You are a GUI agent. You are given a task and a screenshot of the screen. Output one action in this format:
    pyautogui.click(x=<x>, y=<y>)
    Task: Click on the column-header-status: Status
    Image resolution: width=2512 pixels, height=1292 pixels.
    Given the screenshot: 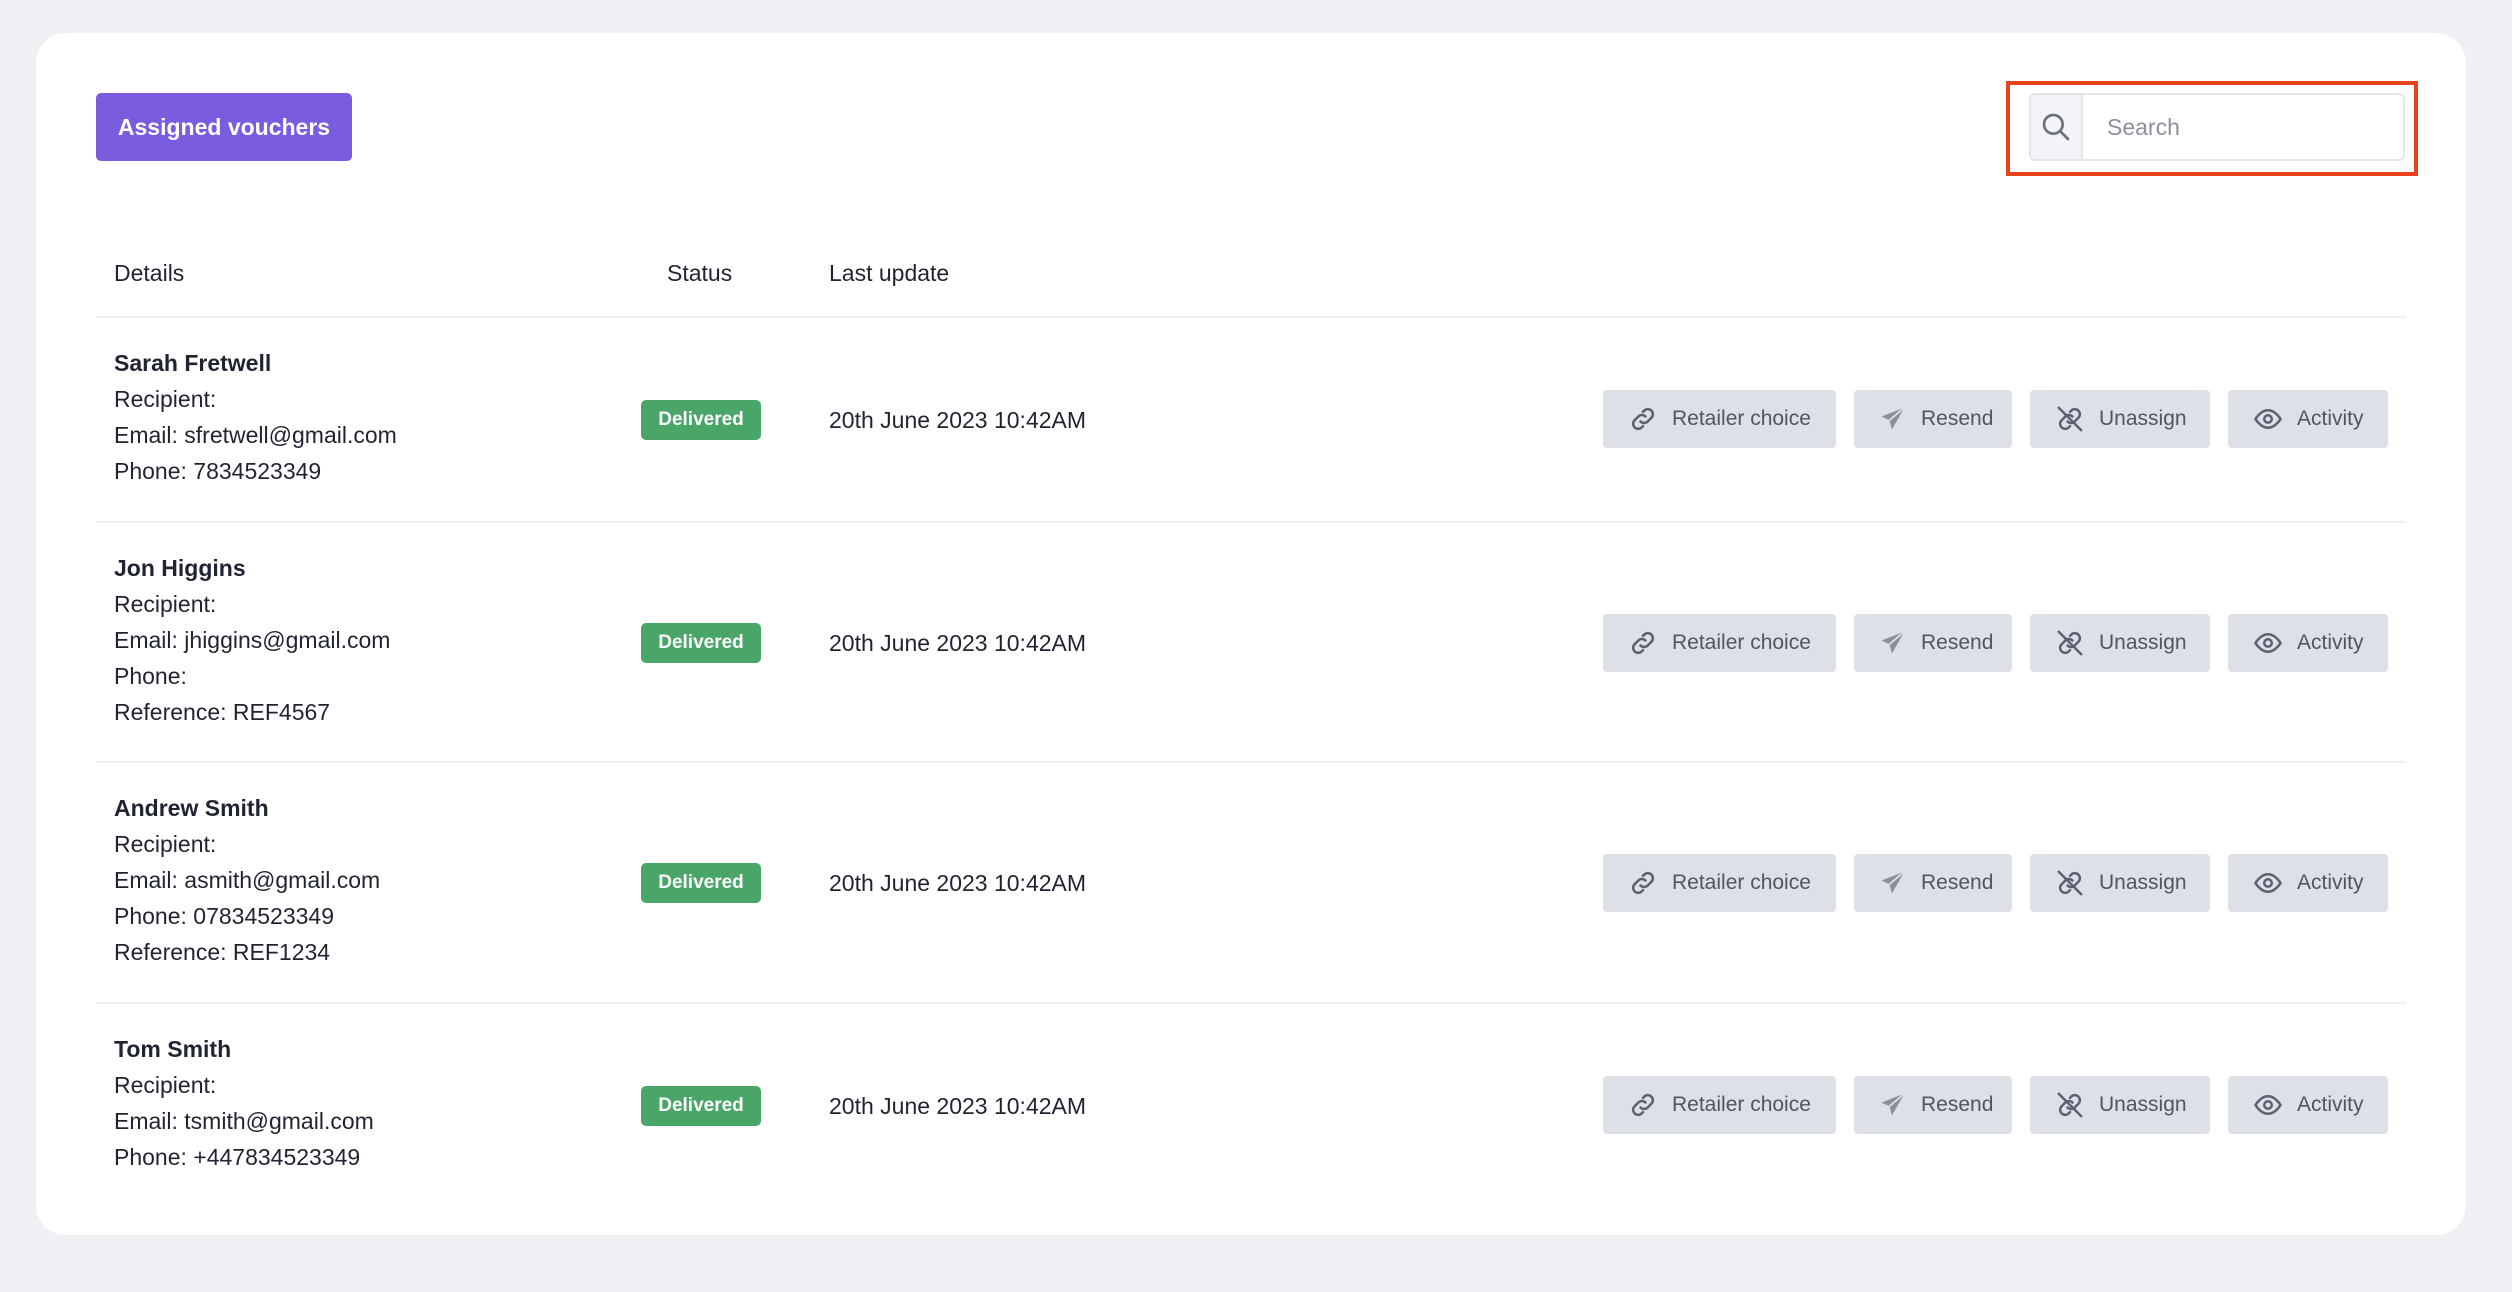 What is the action you would take?
    pyautogui.click(x=700, y=273)
    